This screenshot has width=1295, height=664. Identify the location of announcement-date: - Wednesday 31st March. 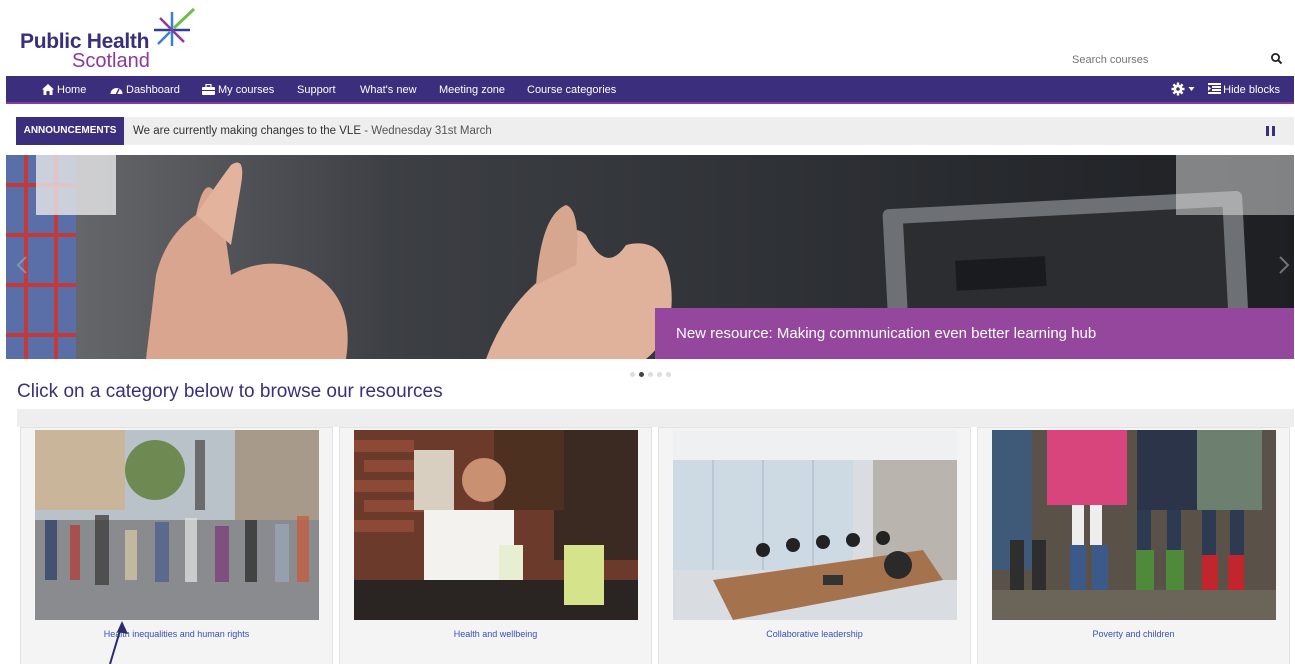
(426, 131).